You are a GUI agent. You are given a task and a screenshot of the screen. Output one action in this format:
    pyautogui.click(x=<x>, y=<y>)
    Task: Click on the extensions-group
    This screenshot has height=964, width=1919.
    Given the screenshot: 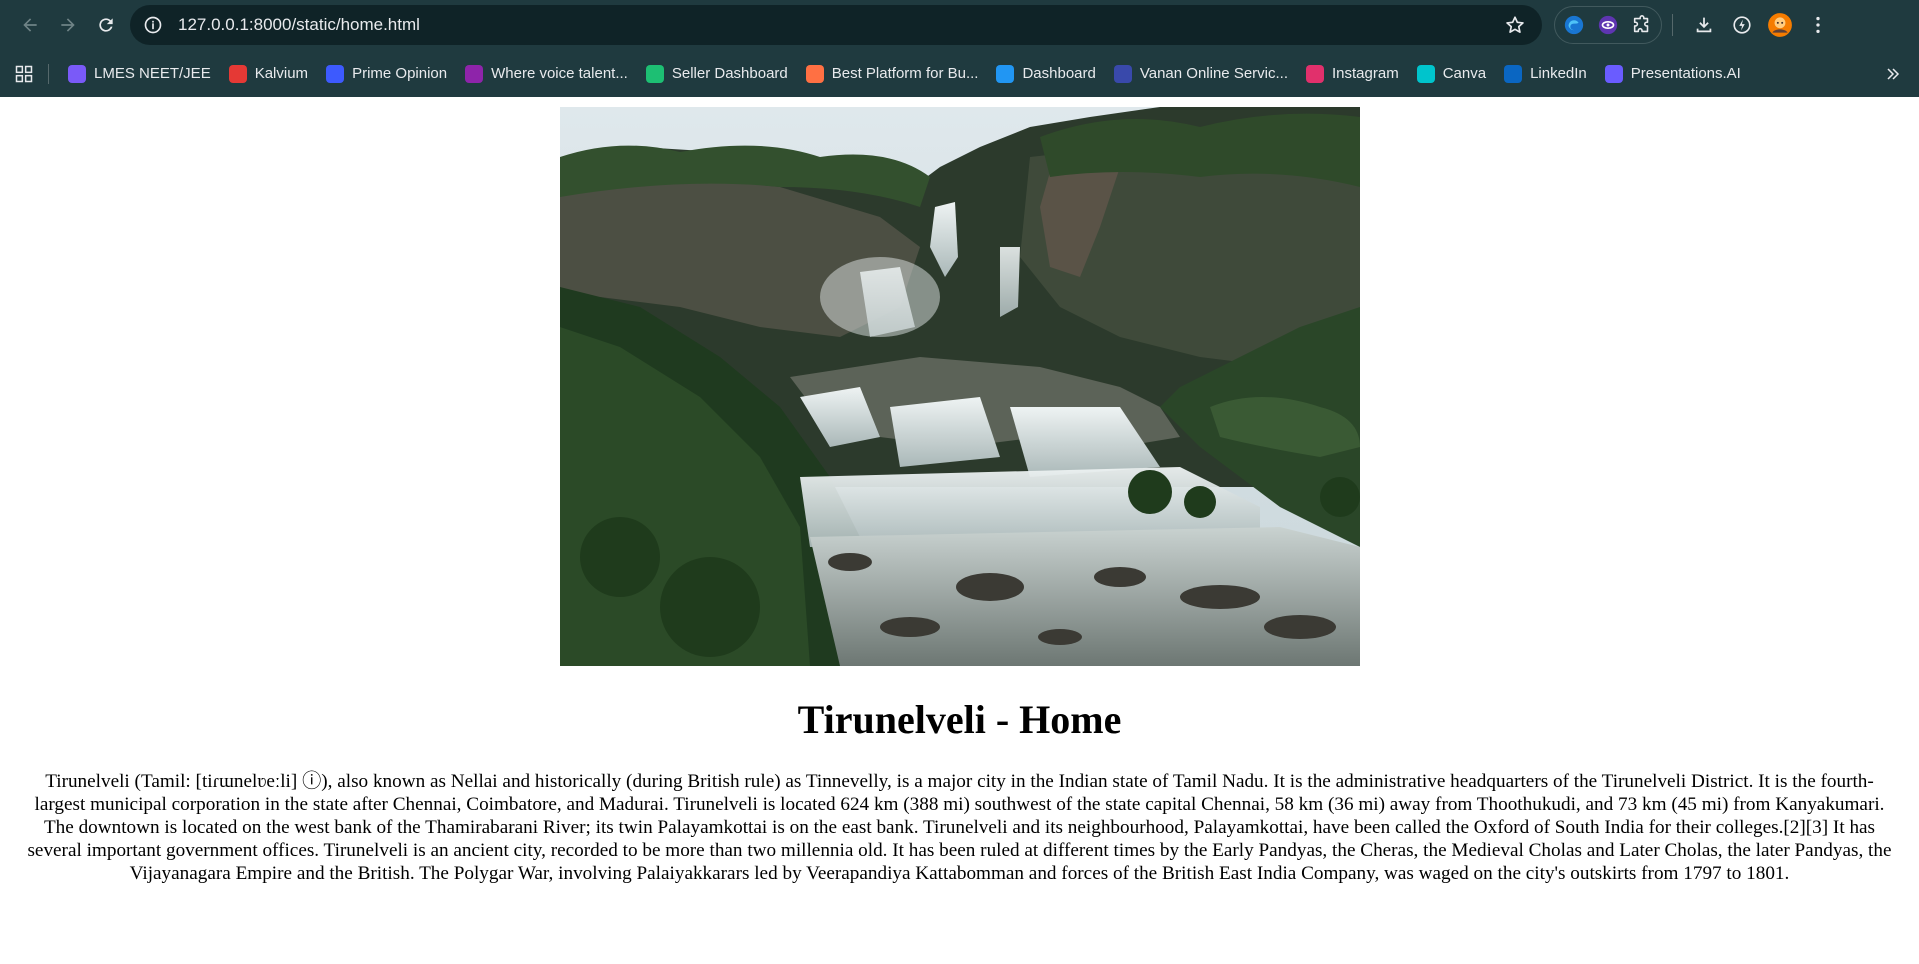 What is the action you would take?
    pyautogui.click(x=1608, y=25)
    